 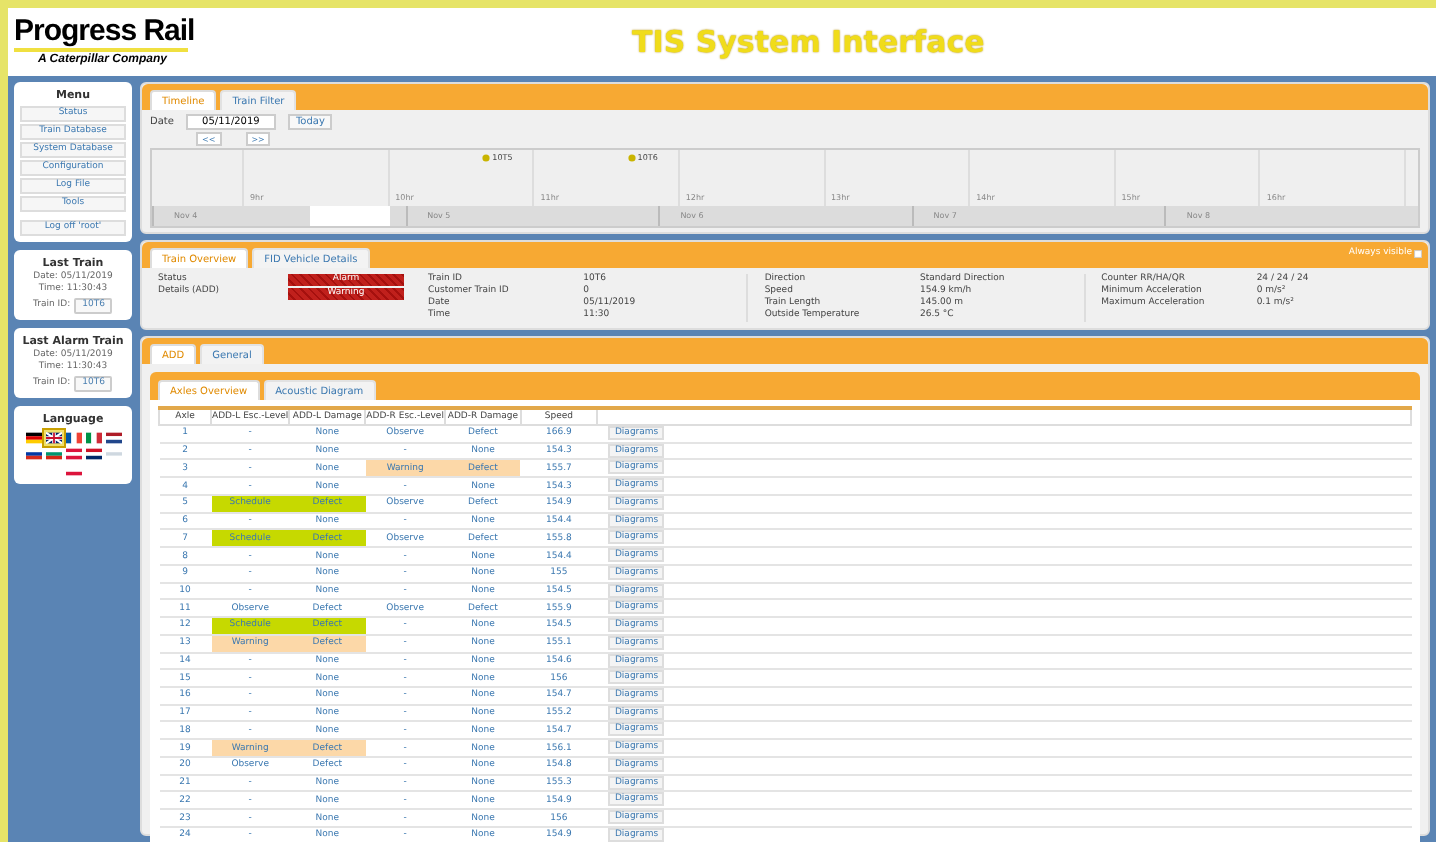 What do you see at coordinates (808, 42) in the screenshot?
I see `app-title: TIS System Interface` at bounding box center [808, 42].